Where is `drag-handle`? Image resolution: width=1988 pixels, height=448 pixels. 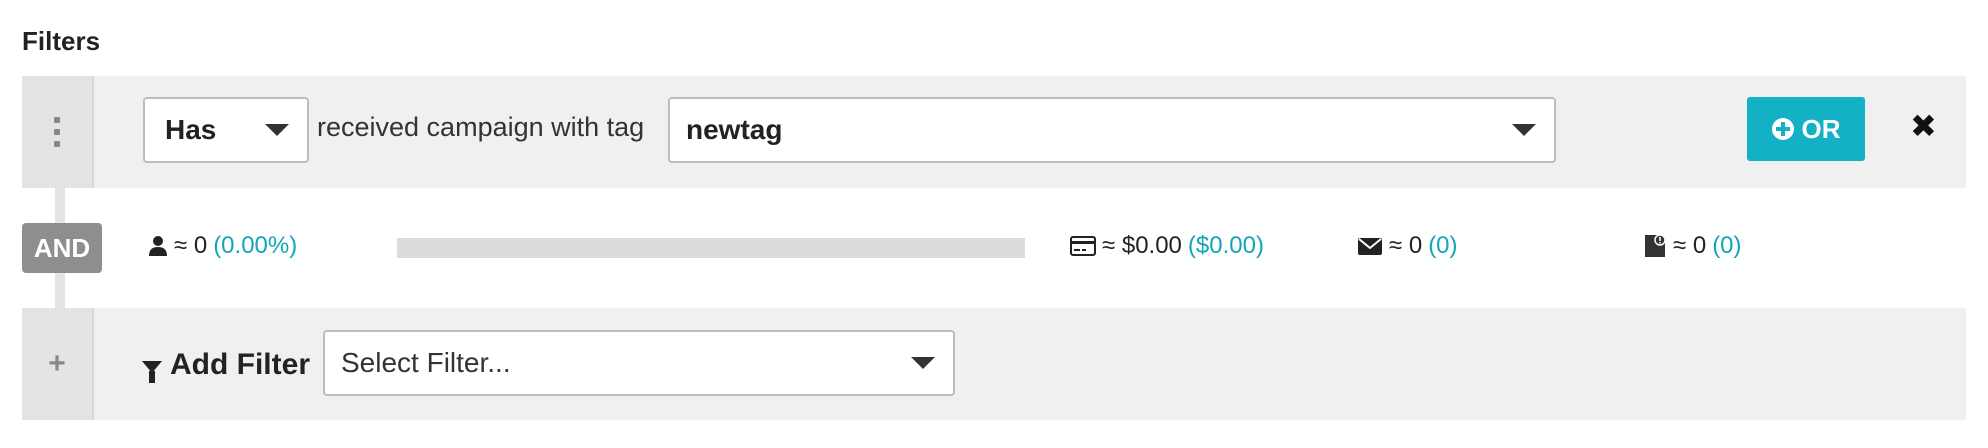 drag-handle is located at coordinates (58, 132).